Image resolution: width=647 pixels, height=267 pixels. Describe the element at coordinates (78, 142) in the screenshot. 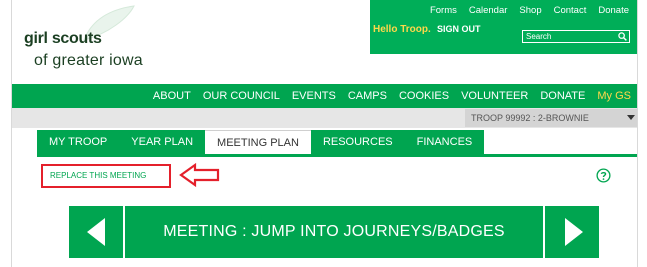

I see `tab-my-troop: MY TROOP` at that location.